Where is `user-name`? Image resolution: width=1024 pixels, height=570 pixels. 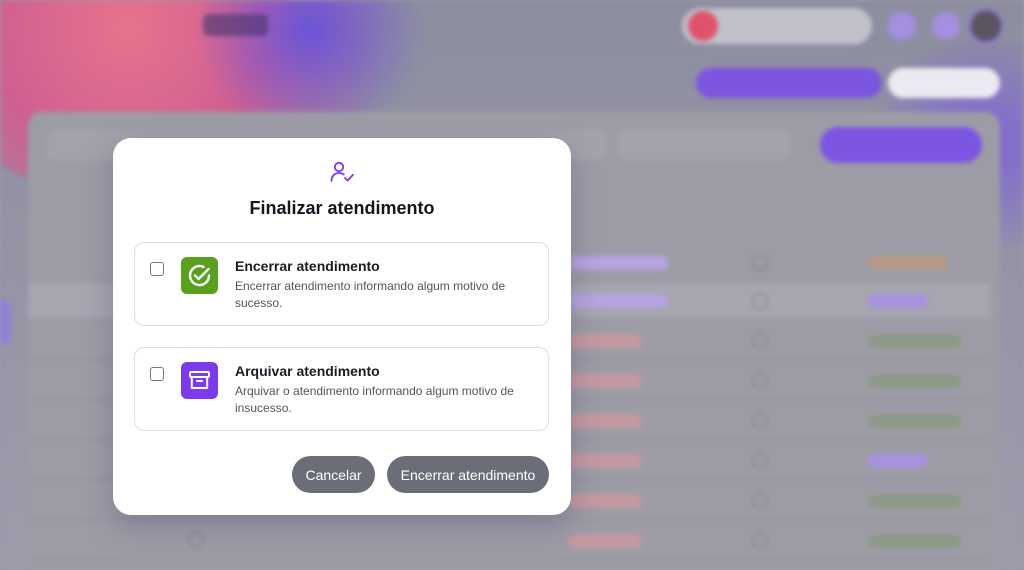 user-name is located at coordinates (727, 26).